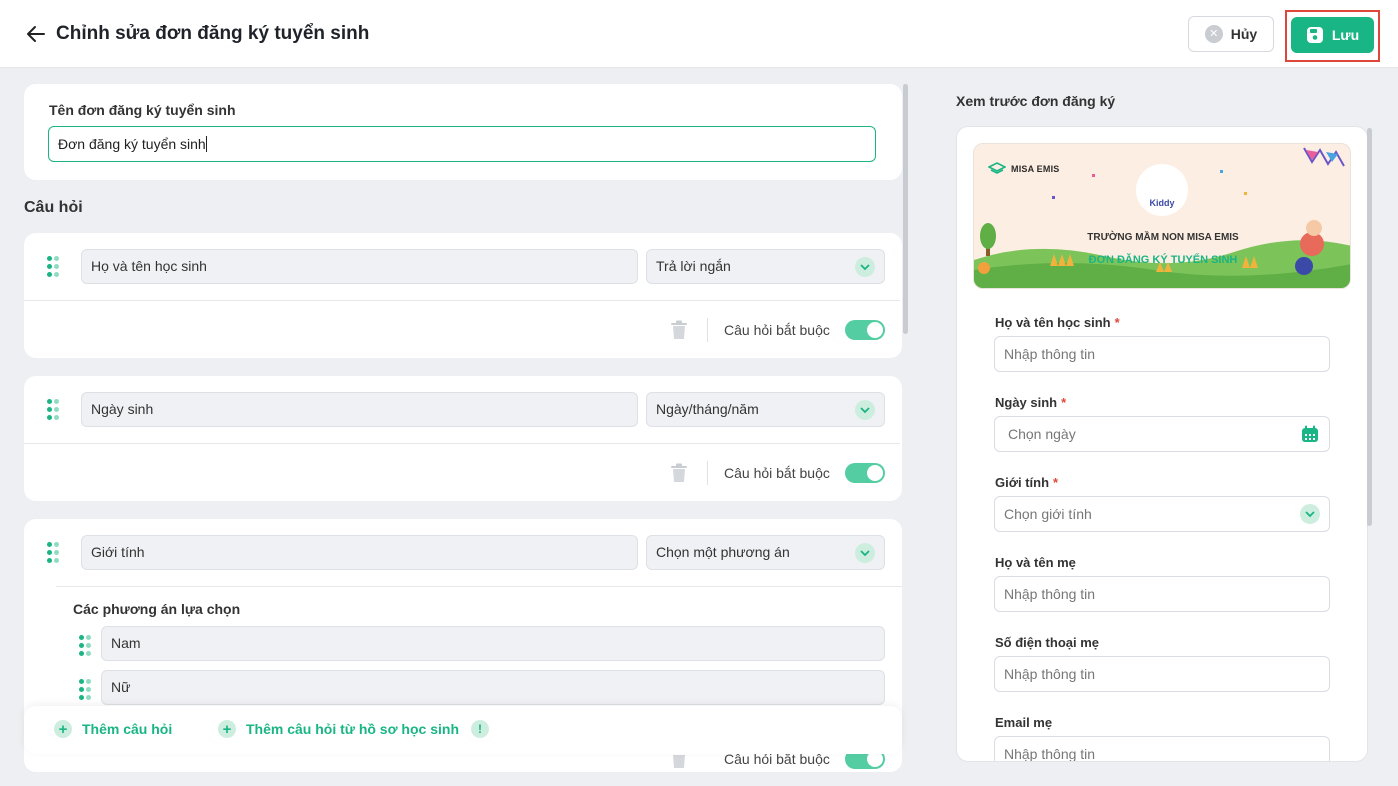 This screenshot has height=786, width=1398. Describe the element at coordinates (1163, 260) in the screenshot. I see `banner-form-title: ĐƠN ĐĂNG KÝ TUYỂN SINH` at that location.